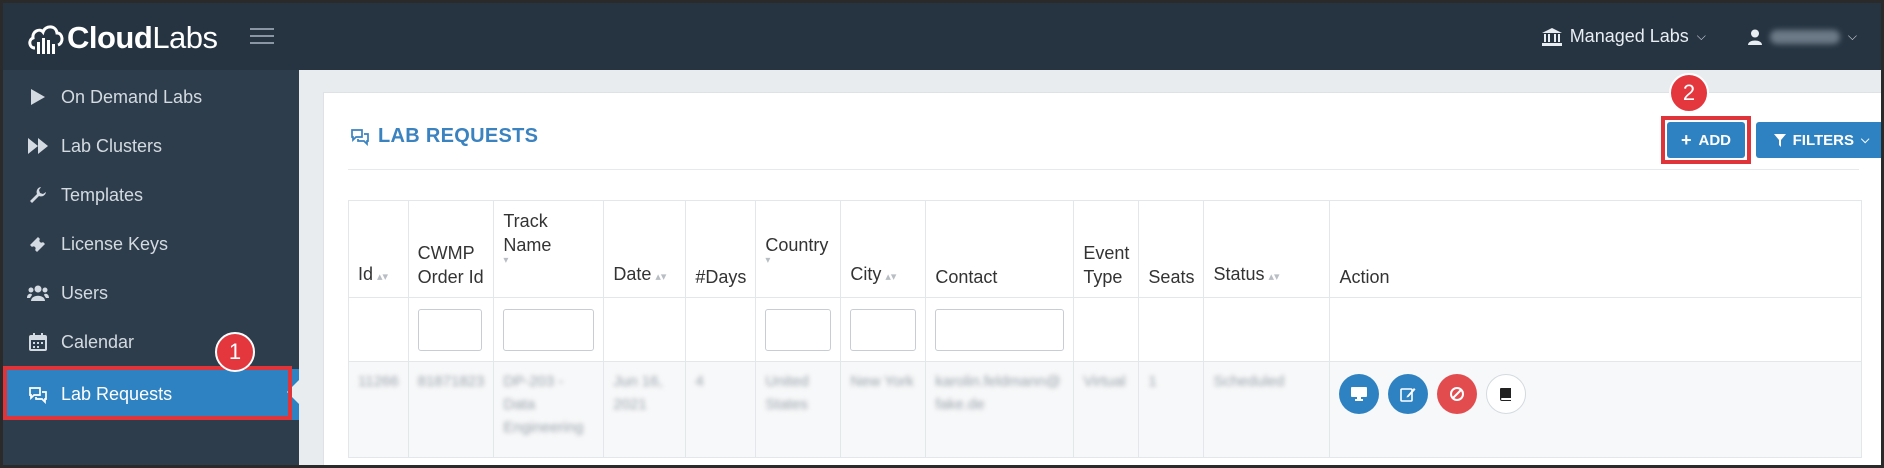 This screenshot has height=468, width=1884. Describe the element at coordinates (378, 249) in the screenshot. I see `col-header-id: Id ▴▾` at that location.